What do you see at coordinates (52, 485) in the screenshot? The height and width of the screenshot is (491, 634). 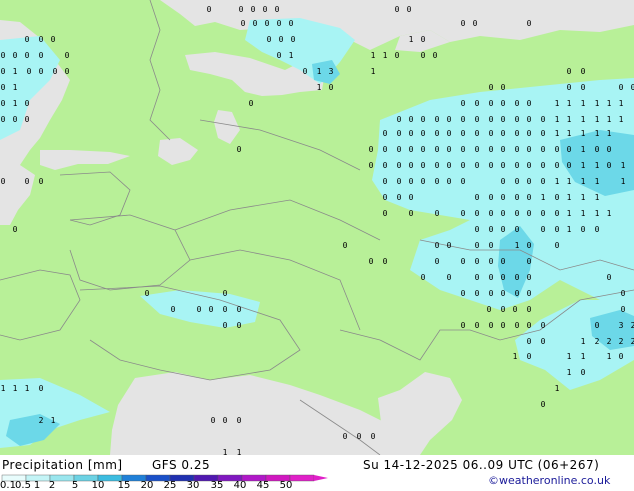 I see `legend-tick-label: 2` at bounding box center [52, 485].